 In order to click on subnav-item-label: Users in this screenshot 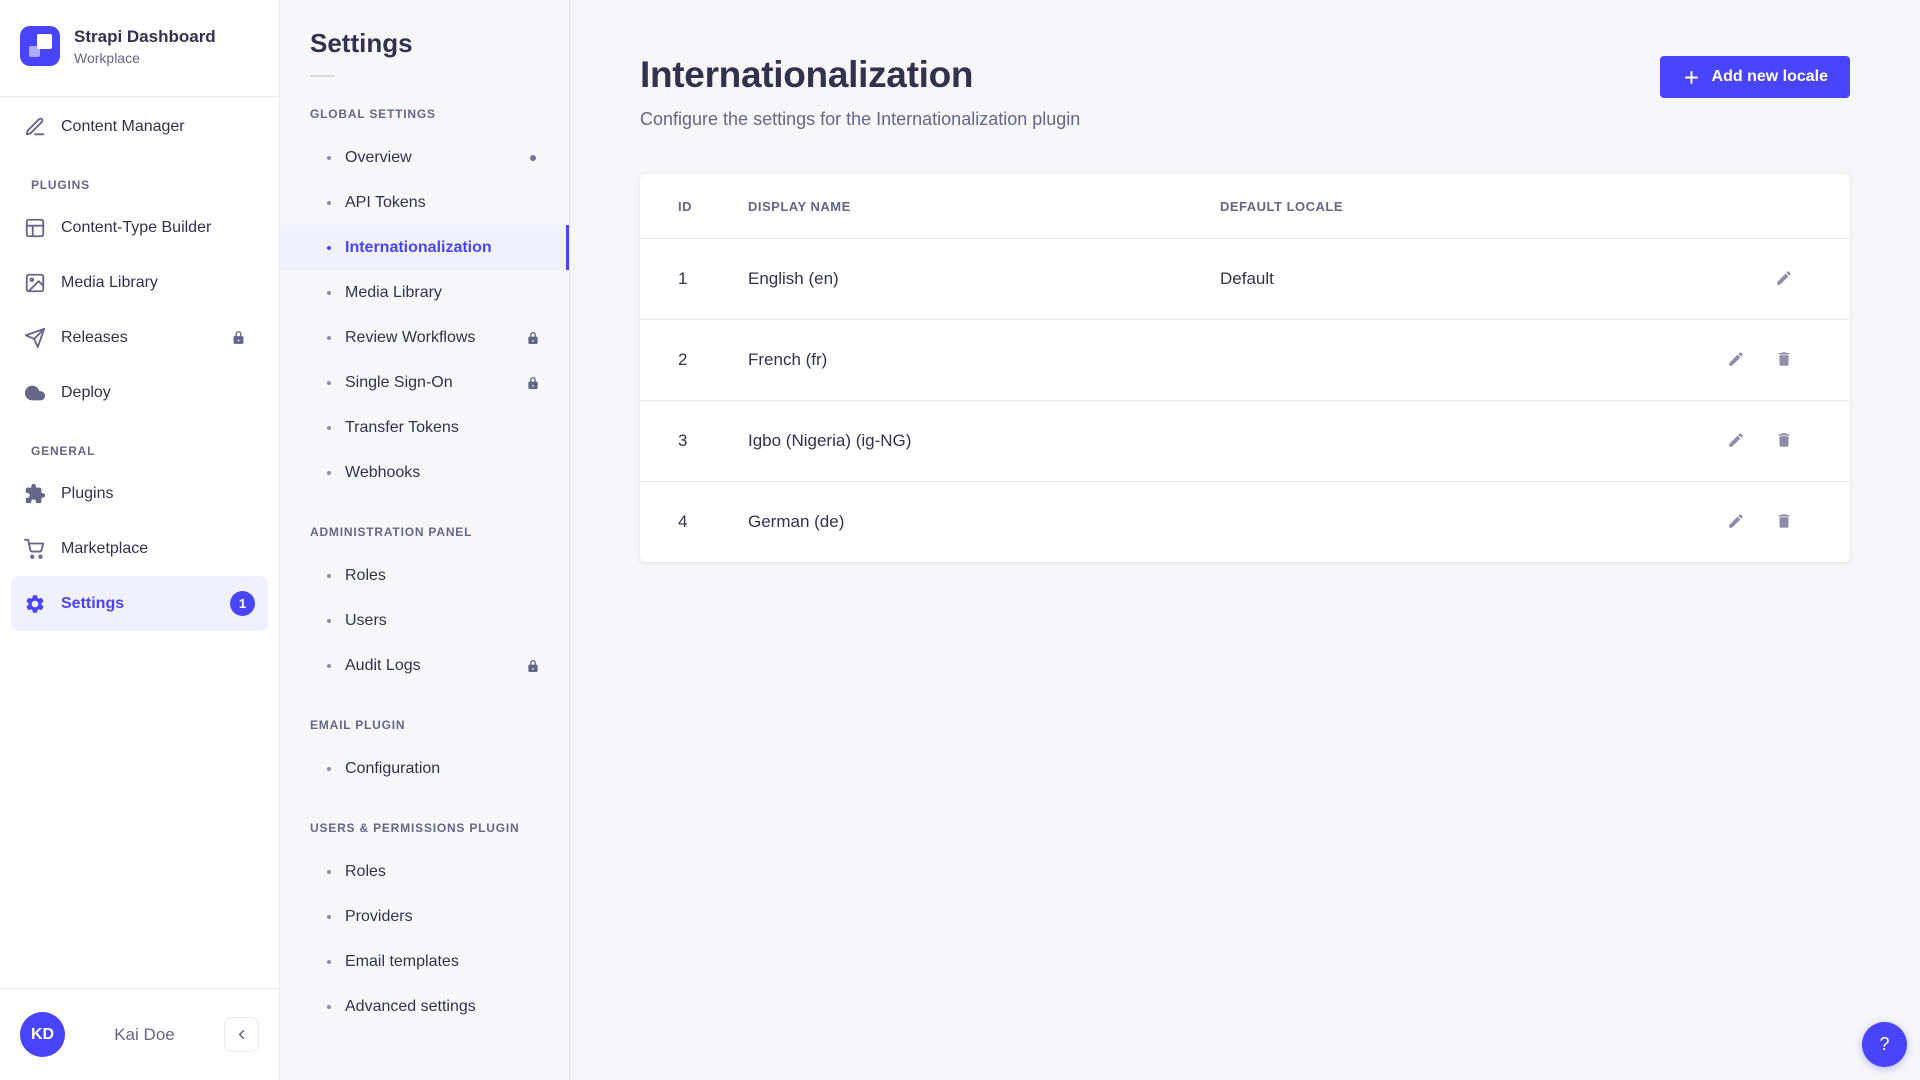, I will do `click(366, 620)`.